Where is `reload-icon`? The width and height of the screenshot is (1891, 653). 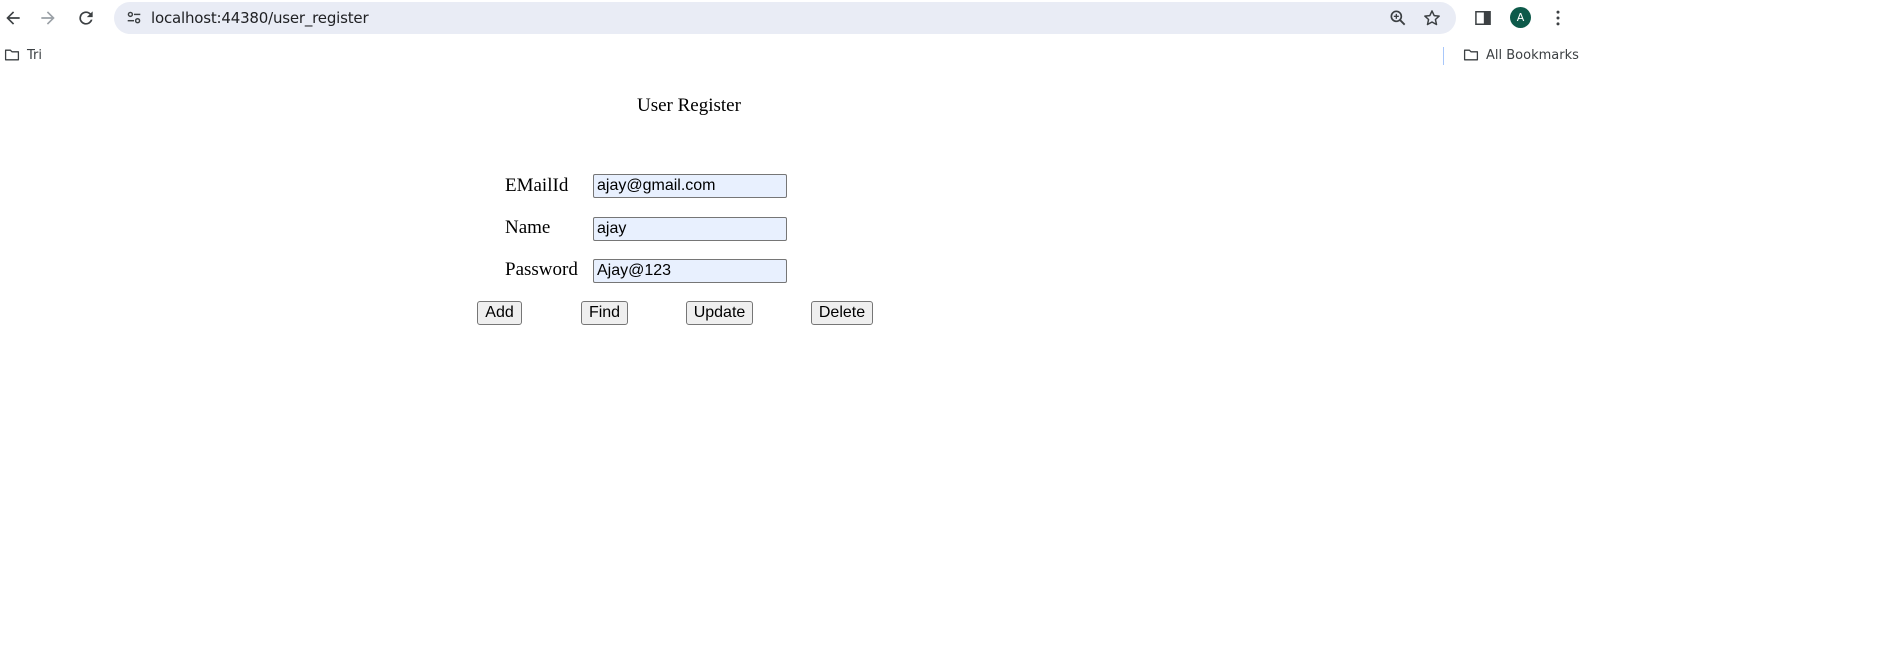 reload-icon is located at coordinates (86, 18).